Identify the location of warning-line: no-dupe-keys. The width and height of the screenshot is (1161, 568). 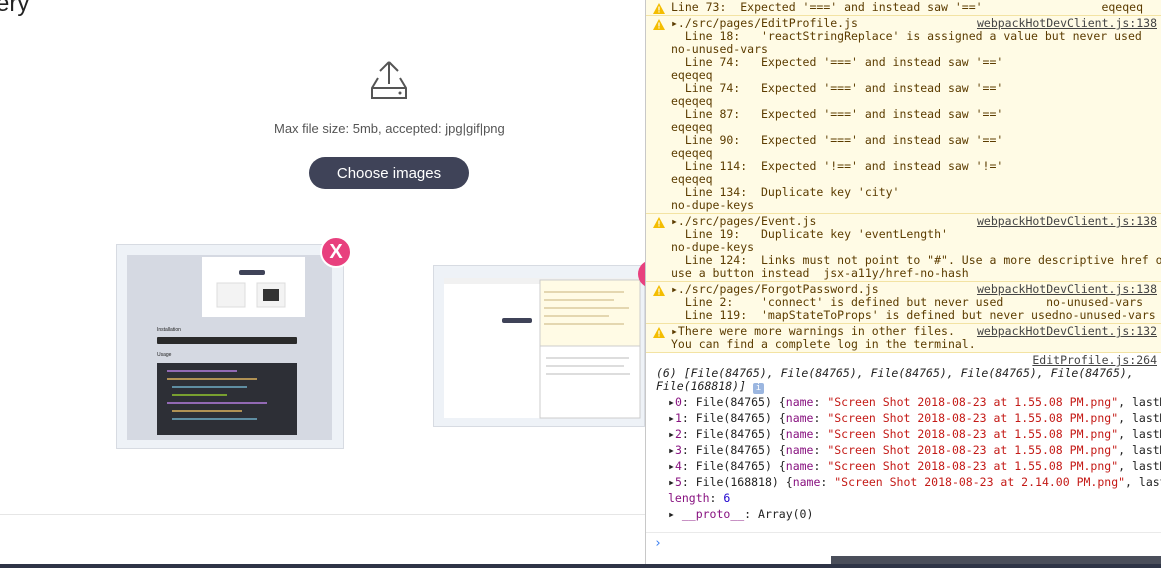
(713, 205).